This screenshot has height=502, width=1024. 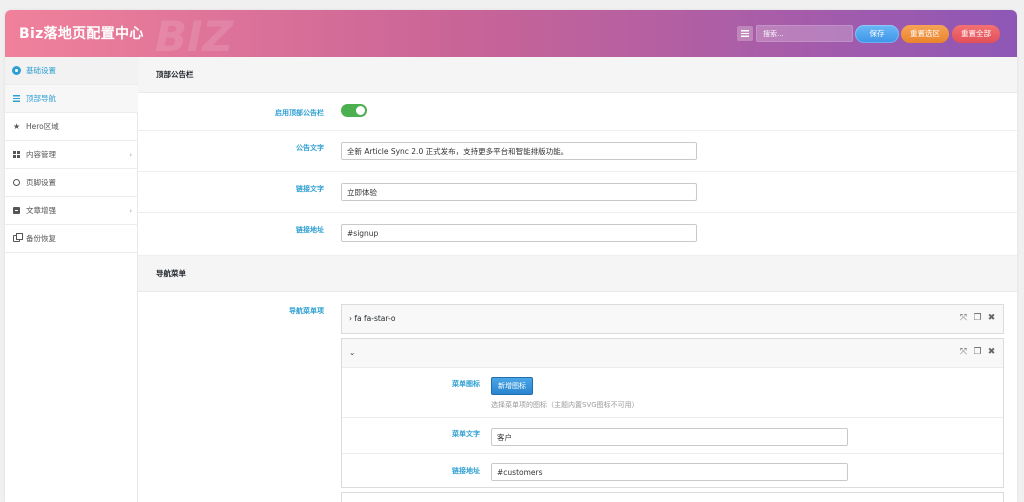 What do you see at coordinates (41, 154) in the screenshot?
I see `sidebar-item-label: 内容管理` at bounding box center [41, 154].